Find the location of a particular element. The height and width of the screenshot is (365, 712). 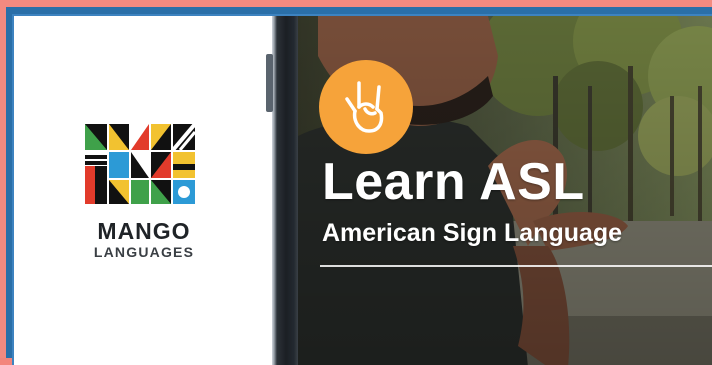

brand-name: MANGO is located at coordinates (144, 231).